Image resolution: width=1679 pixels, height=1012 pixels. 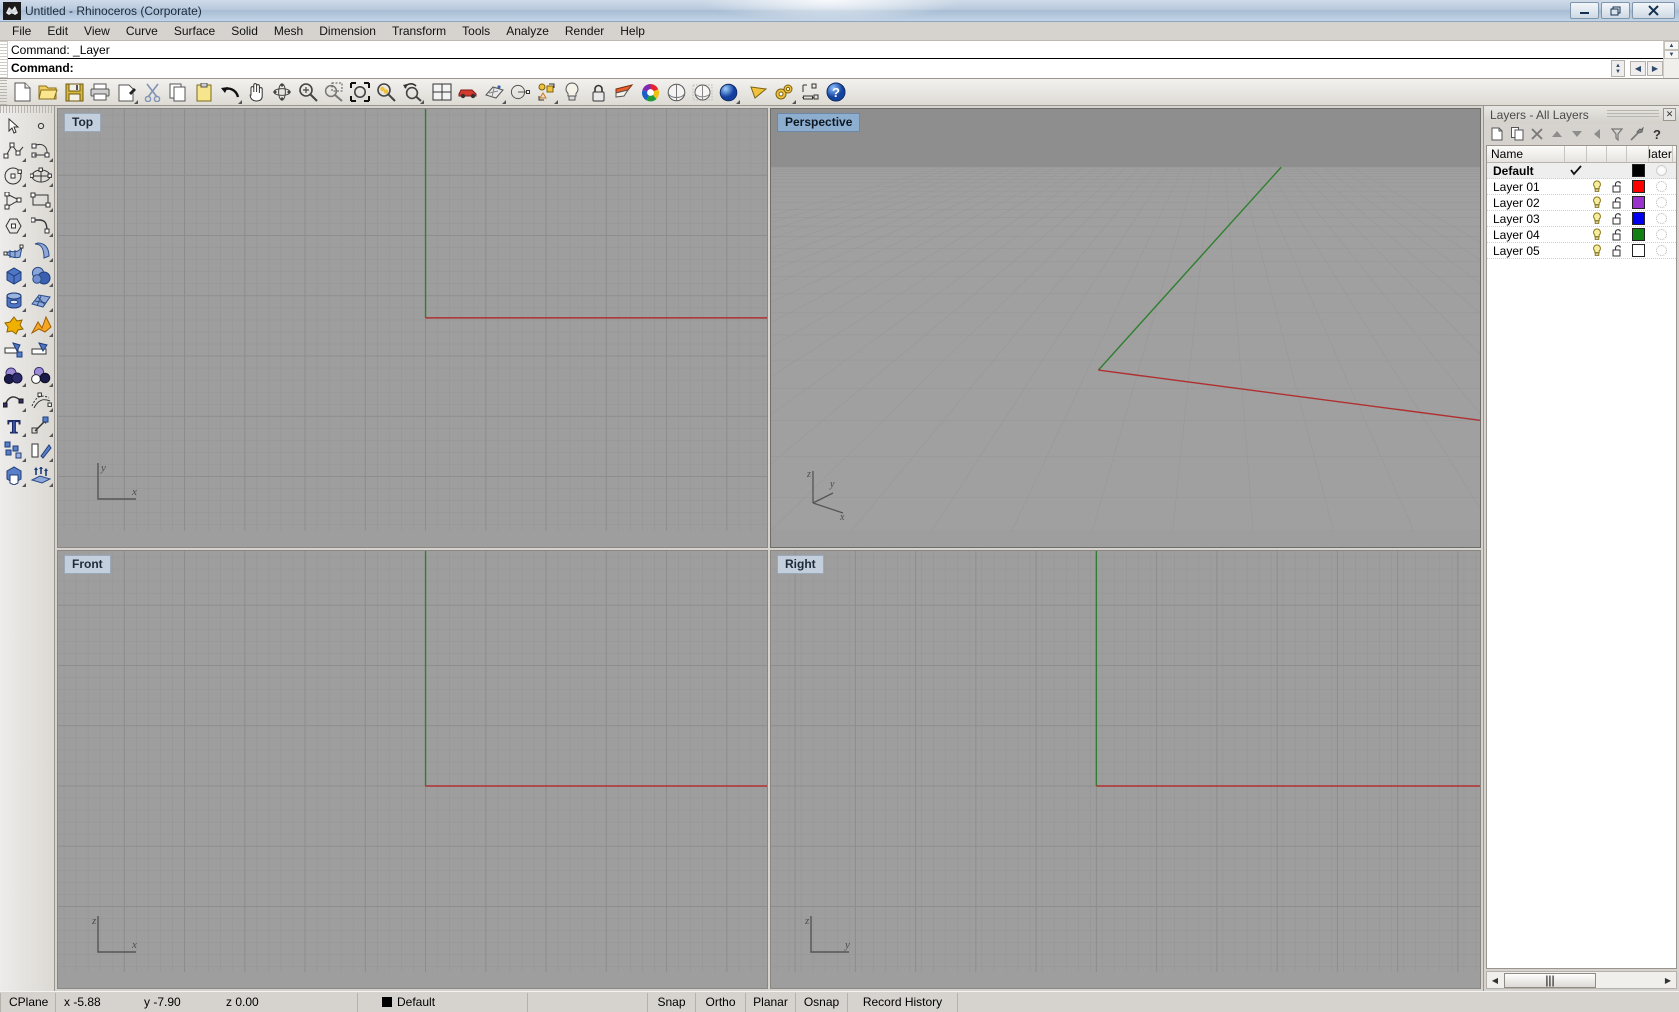 What do you see at coordinates (13, 225) in the screenshot?
I see `polygon-tool-button` at bounding box center [13, 225].